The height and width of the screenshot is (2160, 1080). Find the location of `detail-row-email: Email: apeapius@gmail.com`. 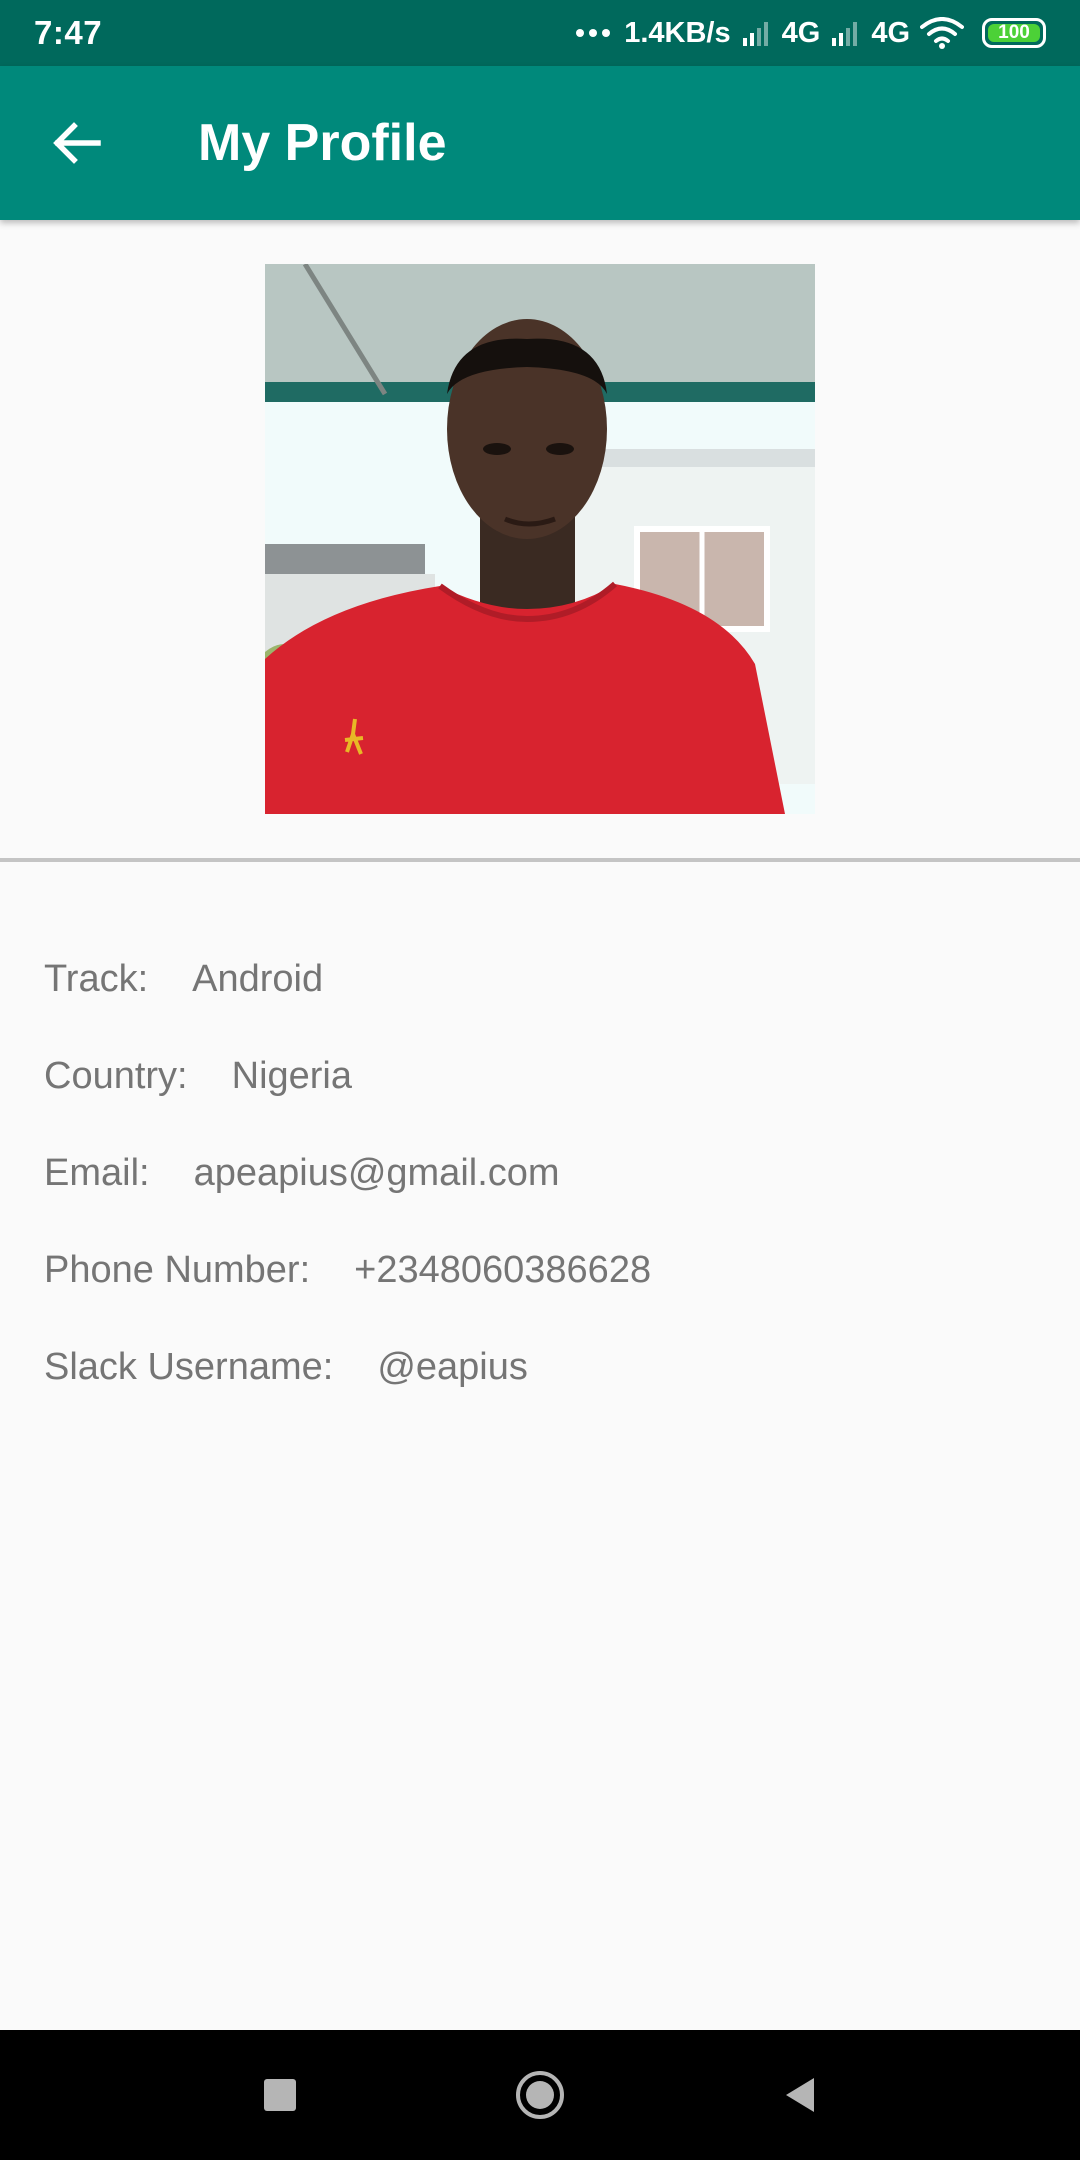

detail-row-email: Email: apeapius@gmail.com is located at coordinates (347, 1200).